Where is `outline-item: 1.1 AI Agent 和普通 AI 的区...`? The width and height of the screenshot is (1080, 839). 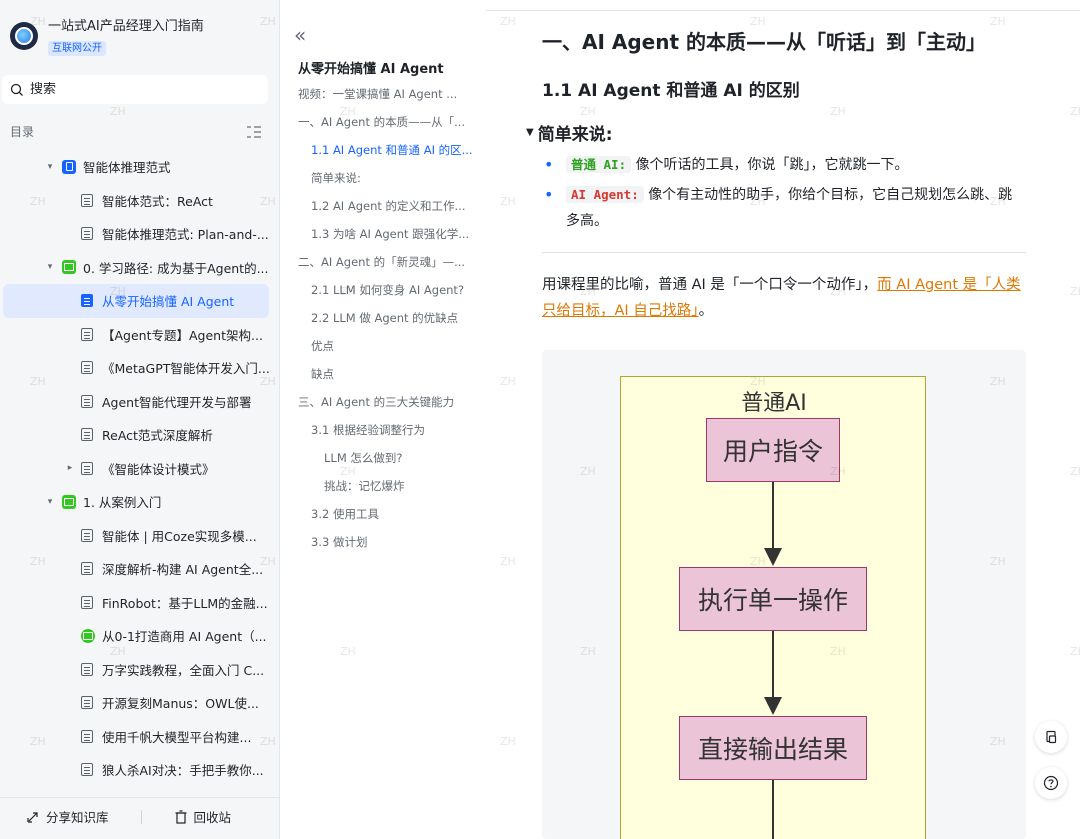
outline-item: 1.1 AI Agent 和普通 AI 的区... is located at coordinates (386, 154).